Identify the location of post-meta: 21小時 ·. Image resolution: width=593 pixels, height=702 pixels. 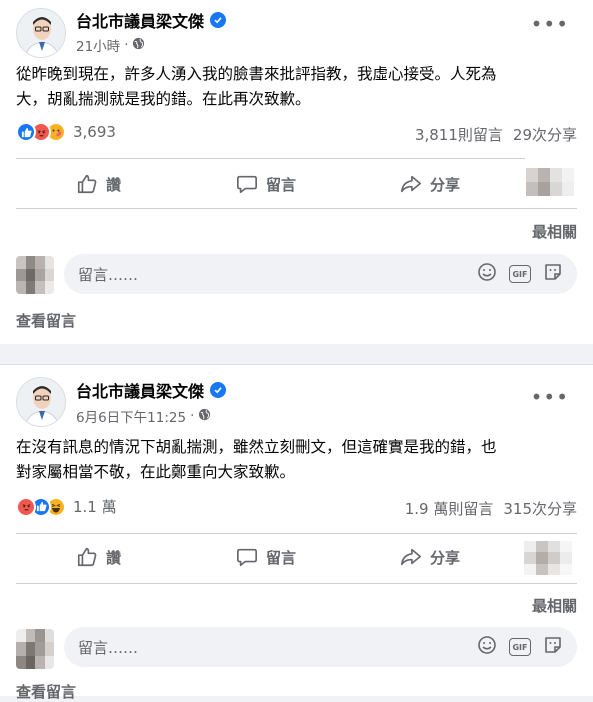
(110, 45).